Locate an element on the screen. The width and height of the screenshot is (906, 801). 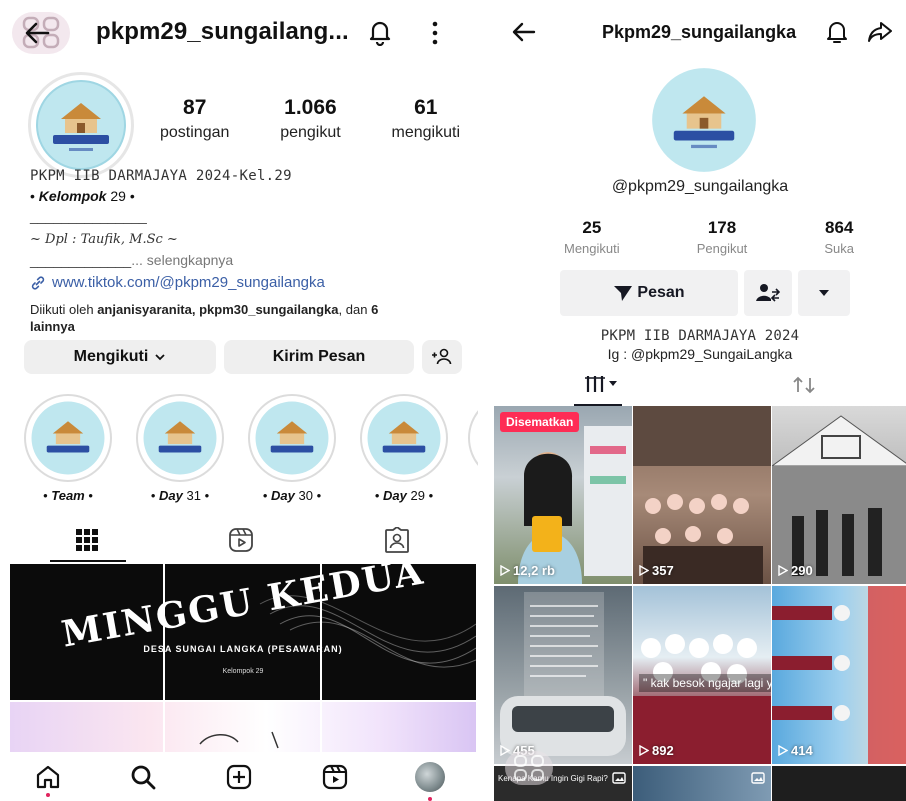
tab-videos is located at coordinates (600, 384).